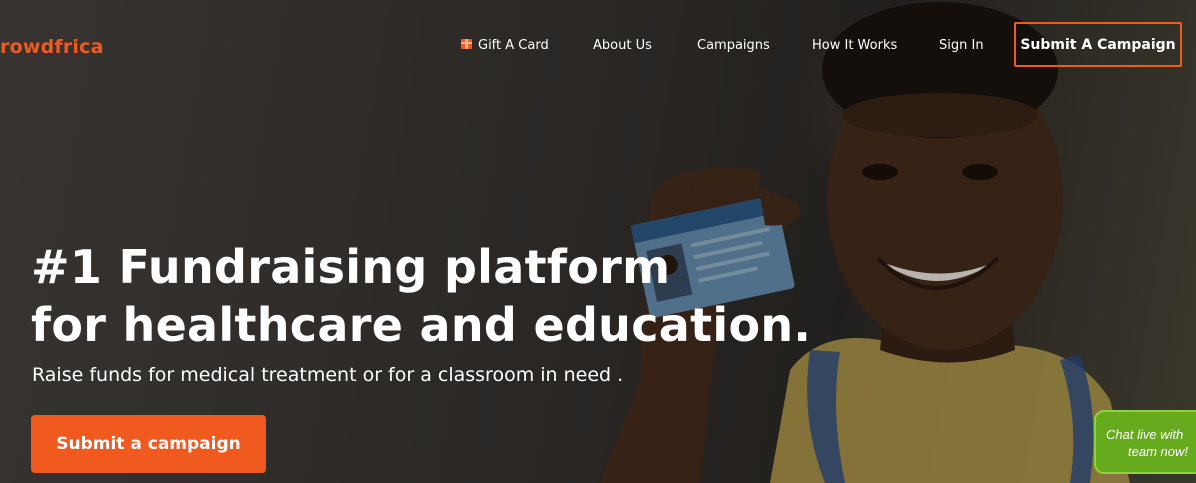 This screenshot has width=1196, height=483. Describe the element at coordinates (421, 325) in the screenshot. I see `hero-headline-line2: for healthcare and education.` at that location.